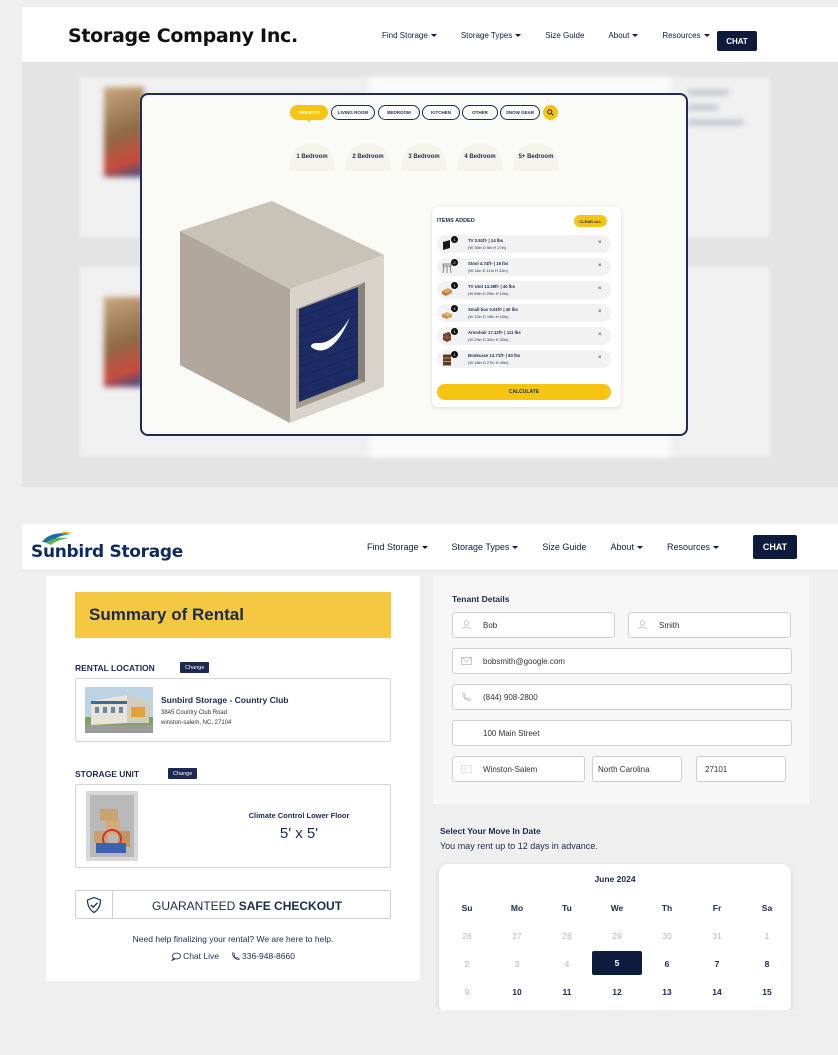 This screenshot has width=838, height=1055. What do you see at coordinates (567, 908) in the screenshot?
I see `weekday-header: Tu` at bounding box center [567, 908].